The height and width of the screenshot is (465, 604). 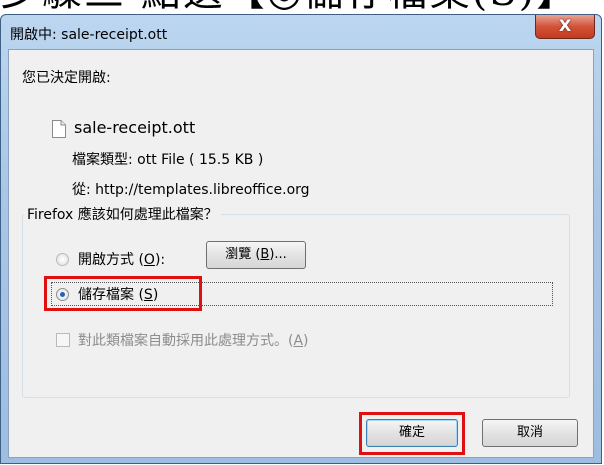 I want to click on auto-action-suffix: ), so click(x=306, y=341).